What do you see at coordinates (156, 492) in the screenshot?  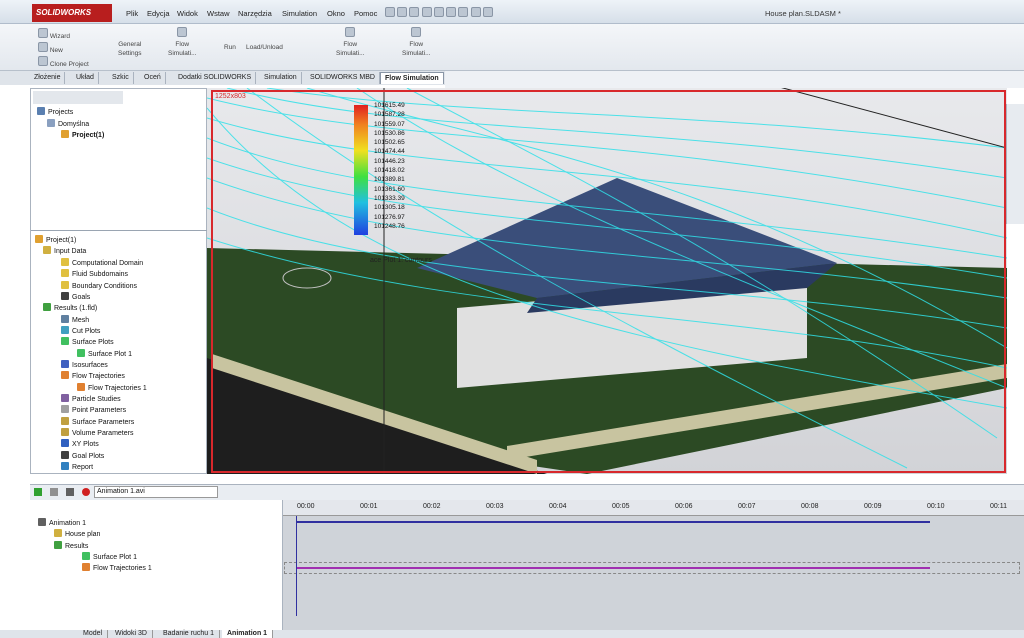 I see `animation-file-field: Animation 1.avi` at bounding box center [156, 492].